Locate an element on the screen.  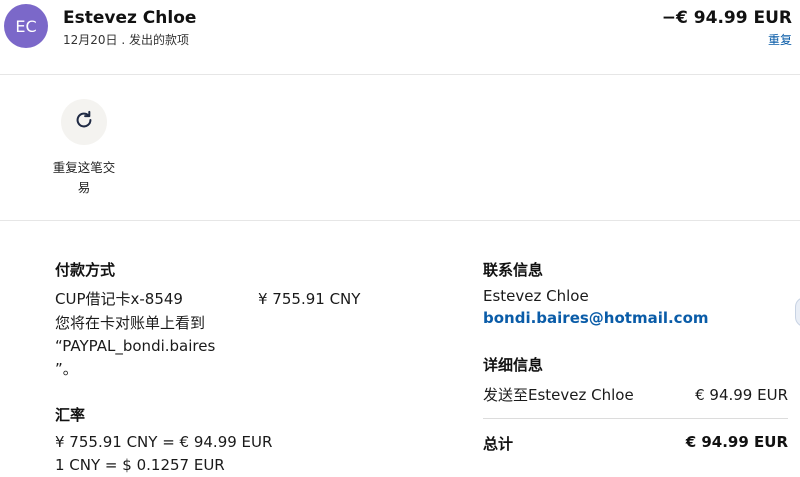
avatar: EC is located at coordinates (26, 26).